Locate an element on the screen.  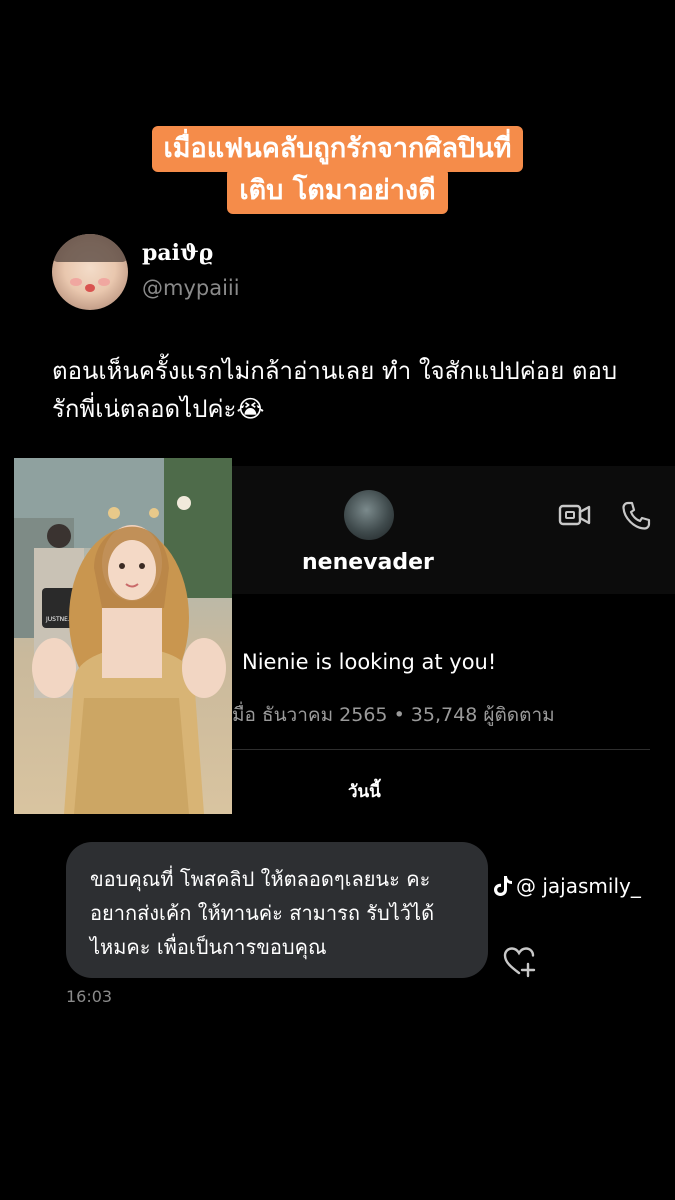
tiktok-watermark: @ jajasmily_ is located at coordinates (567, 886).